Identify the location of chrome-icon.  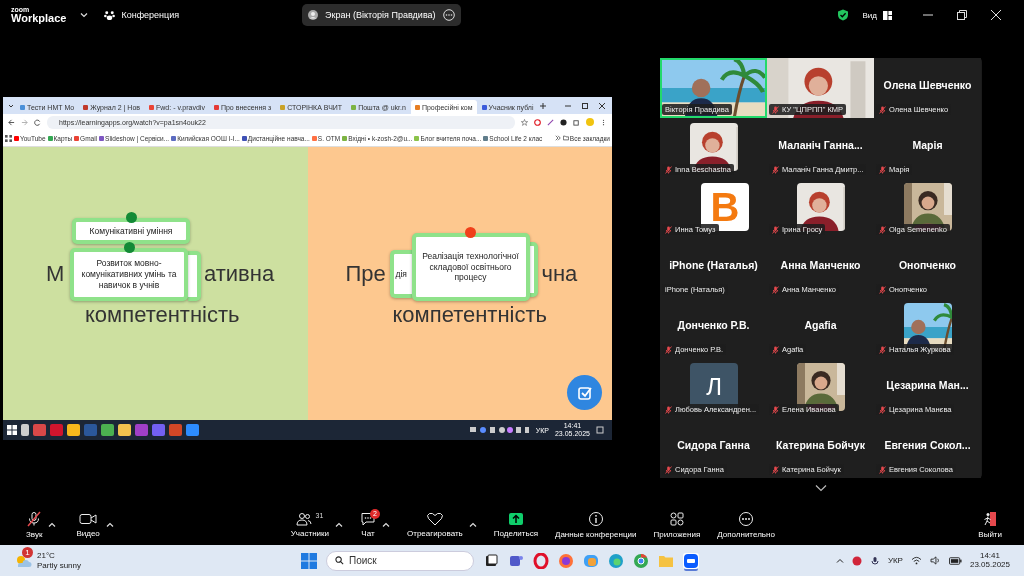
(641, 560).